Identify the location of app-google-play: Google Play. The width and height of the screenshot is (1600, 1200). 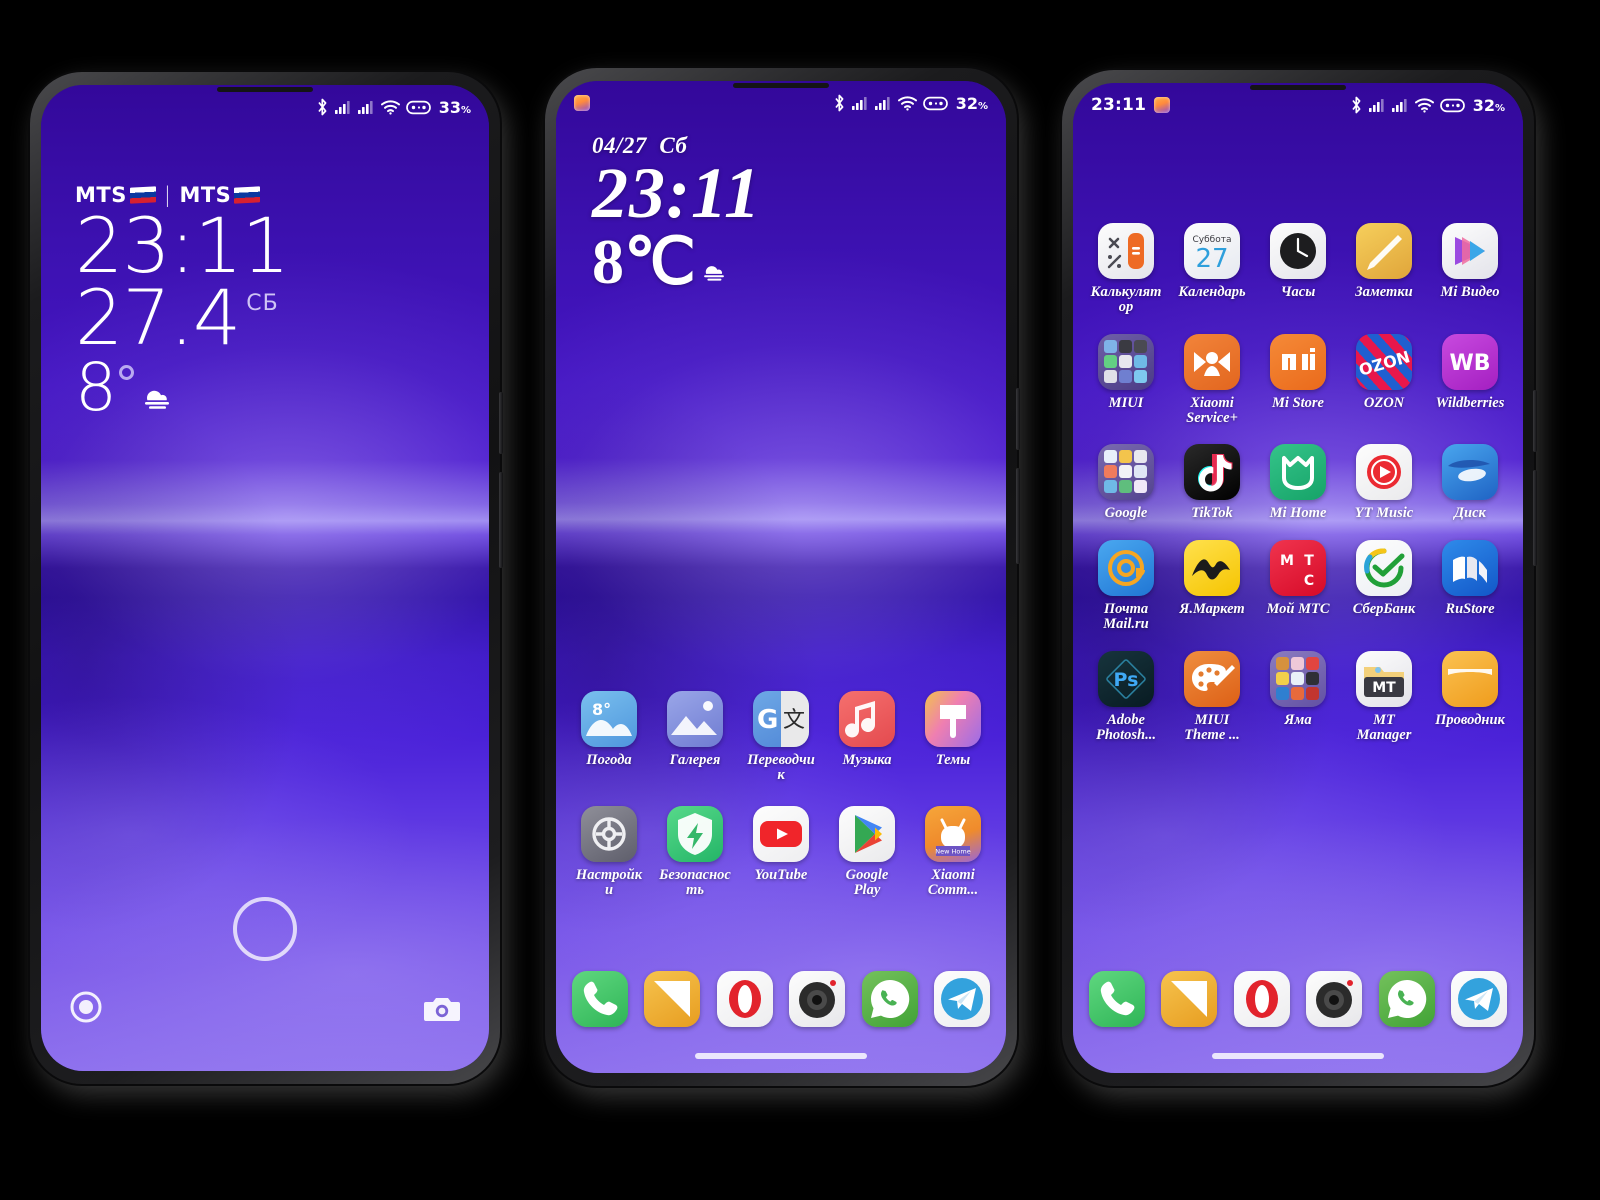
(867, 852).